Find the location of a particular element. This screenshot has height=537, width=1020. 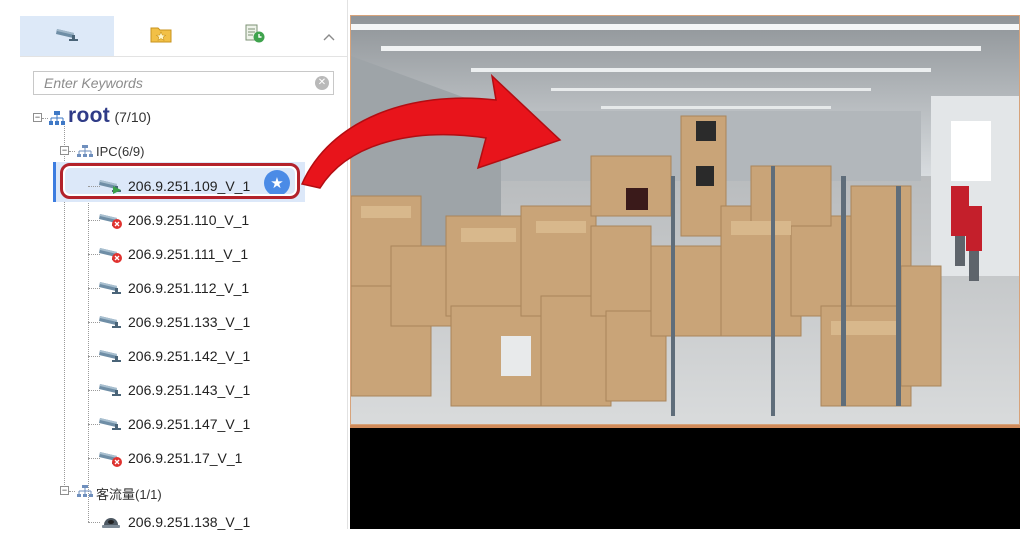

favorites-folder-icon is located at coordinates (161, 36).